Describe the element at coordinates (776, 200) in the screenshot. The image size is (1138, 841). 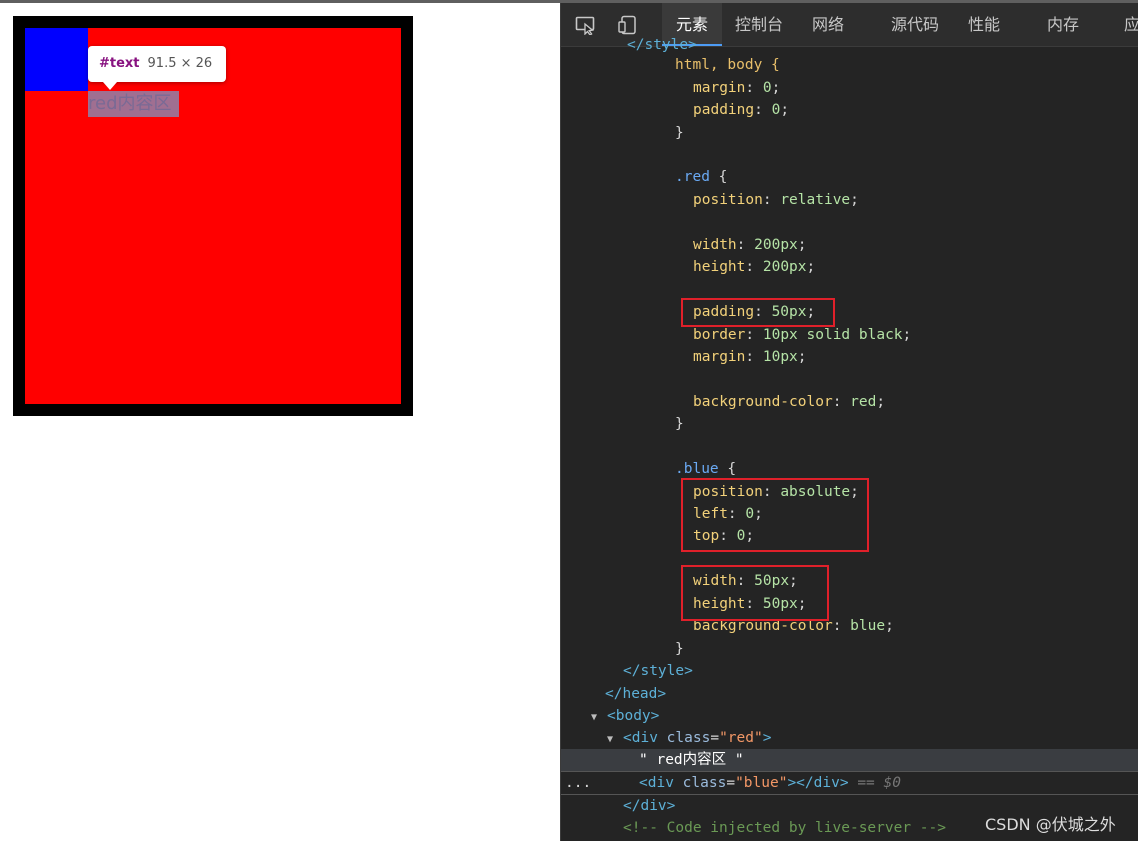
I see `code-line: position: relative;` at that location.